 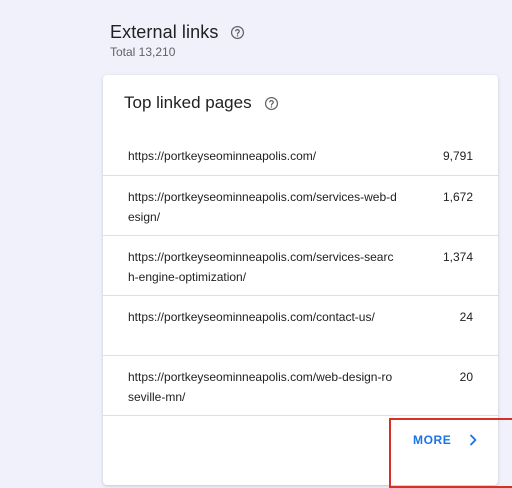 I want to click on link-count: 9,791, so click(x=457, y=156).